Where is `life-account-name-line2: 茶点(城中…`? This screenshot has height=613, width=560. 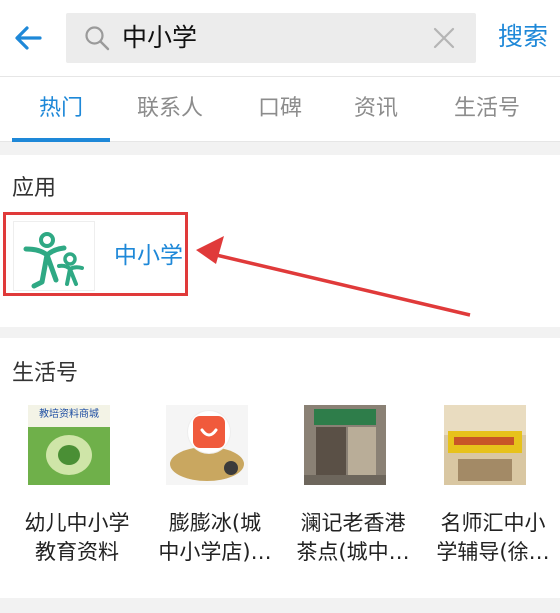 life-account-name-line2: 茶点(城中… is located at coordinates (353, 552).